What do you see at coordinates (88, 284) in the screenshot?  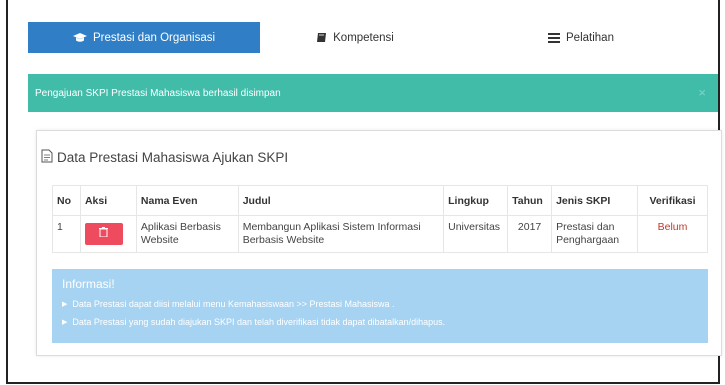 I see `info-title: Informasi!` at bounding box center [88, 284].